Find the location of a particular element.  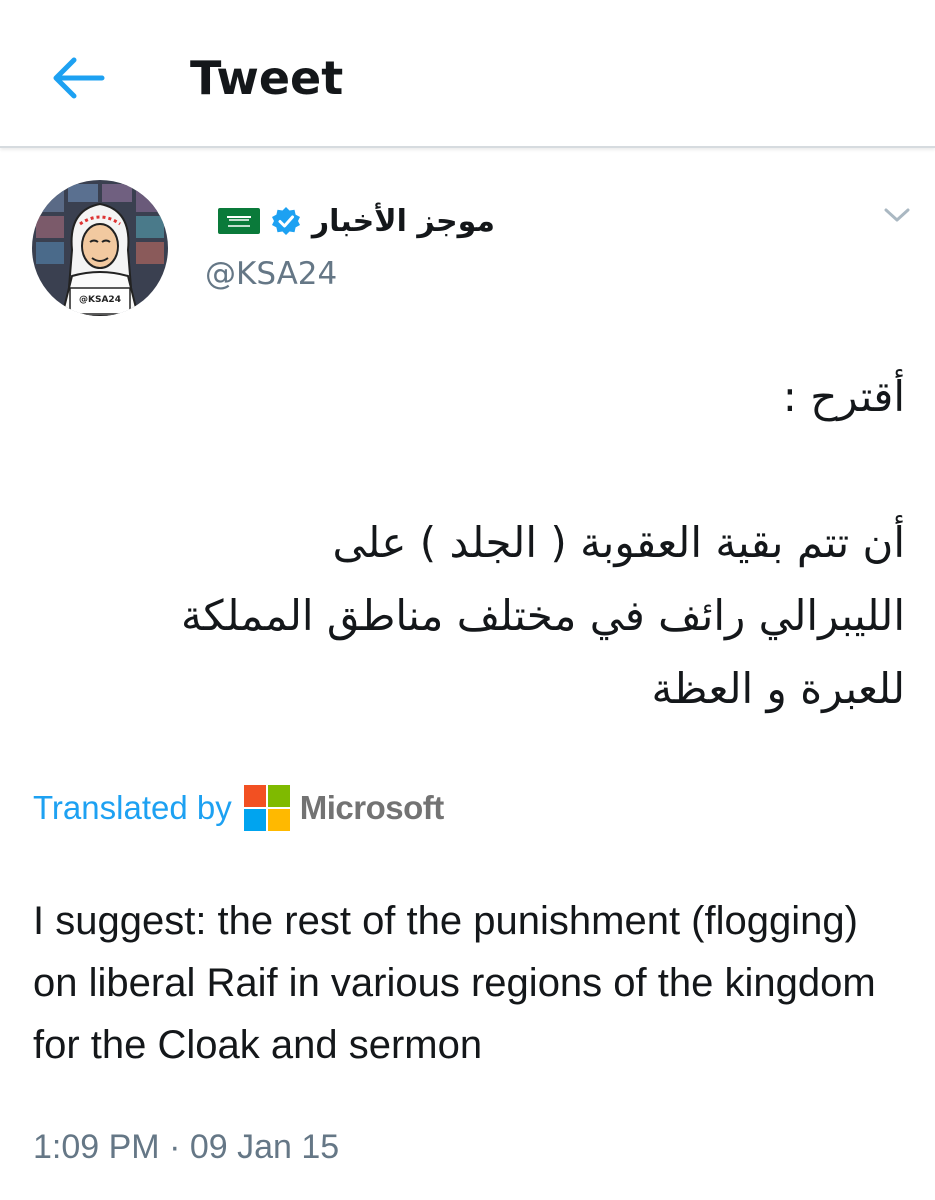

chevron-down-icon is located at coordinates (897, 215).